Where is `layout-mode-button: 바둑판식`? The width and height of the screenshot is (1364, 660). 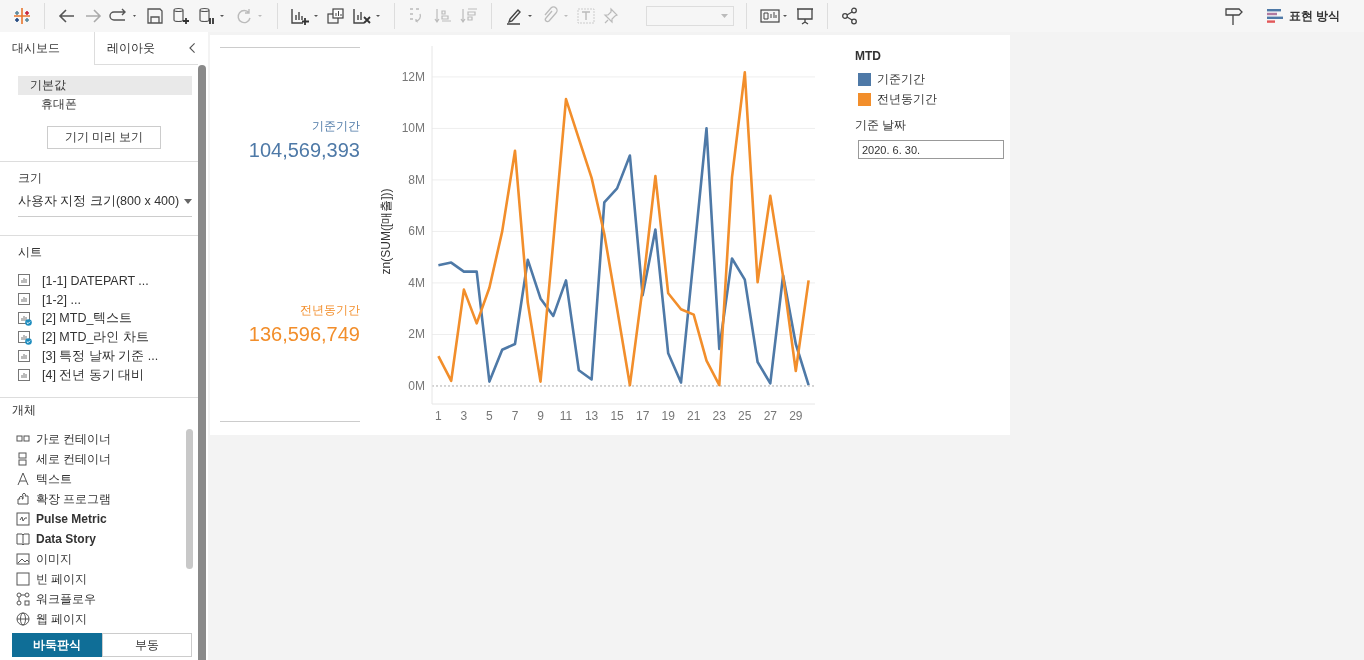
layout-mode-button: 바둑판식 is located at coordinates (57, 645).